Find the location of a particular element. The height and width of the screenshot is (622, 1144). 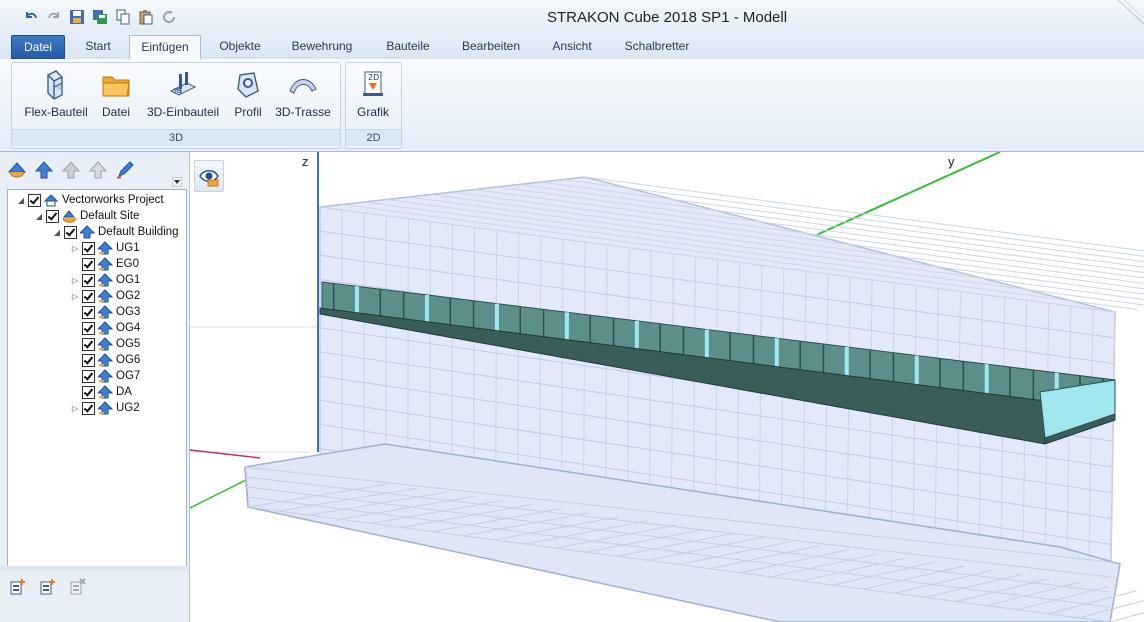

tree-label: OG5 is located at coordinates (128, 344).